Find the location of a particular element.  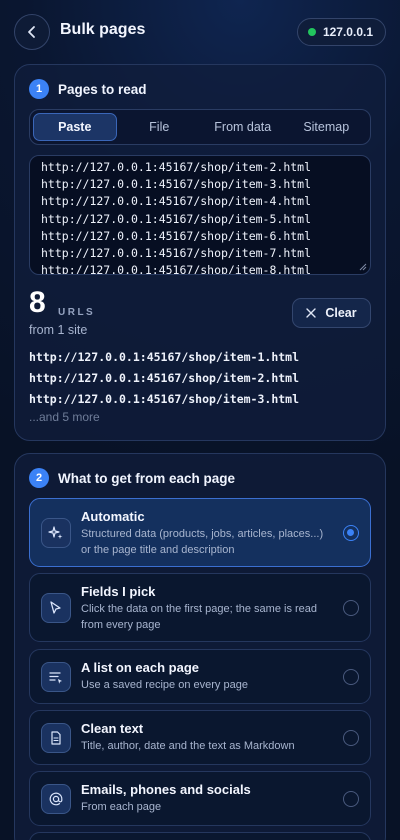

step-number: 1 is located at coordinates (39, 89).